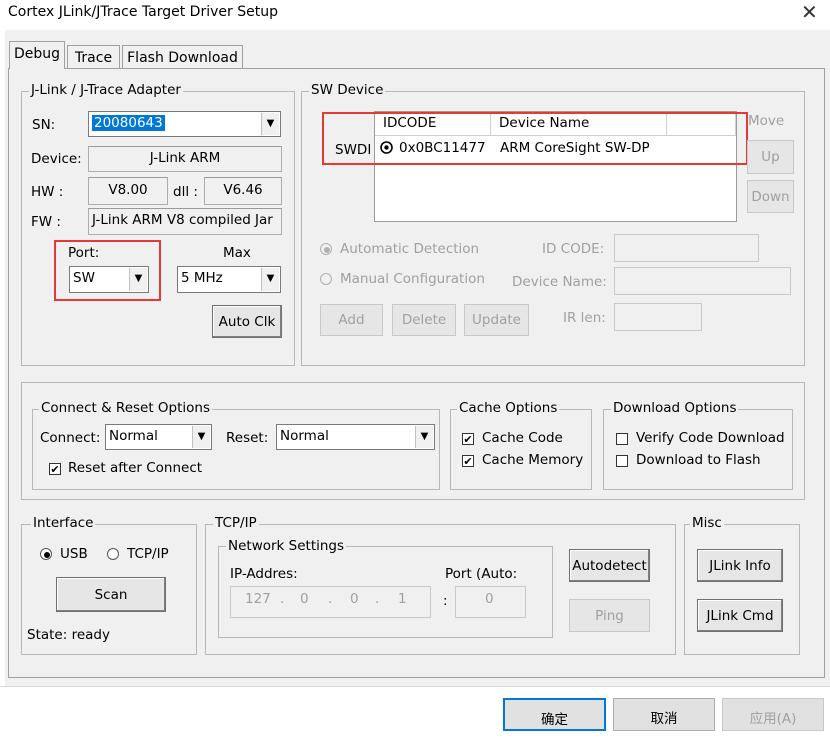  What do you see at coordinates (424, 320) in the screenshot?
I see `delete-button: Delete` at bounding box center [424, 320].